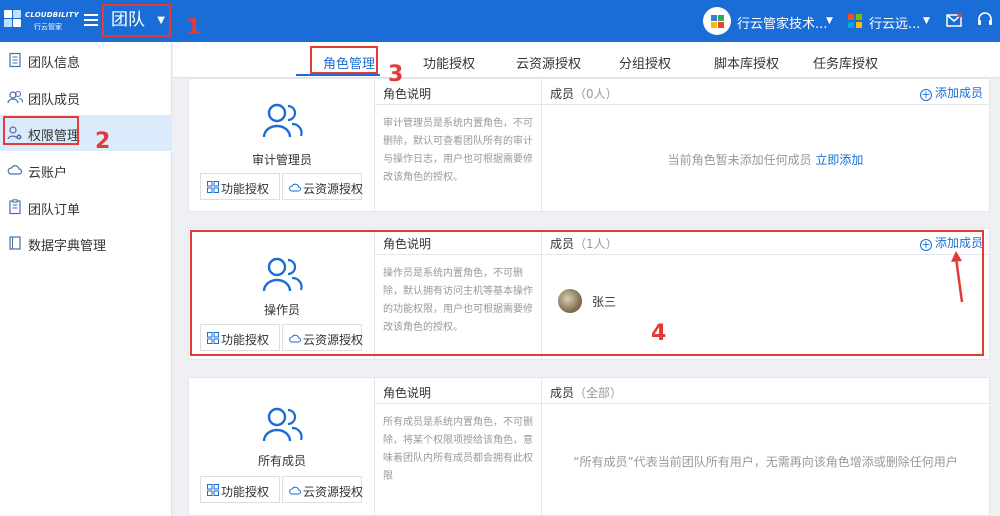 The height and width of the screenshot is (516, 1000). I want to click on sidebar-item-label: 团队成员, so click(54, 100).